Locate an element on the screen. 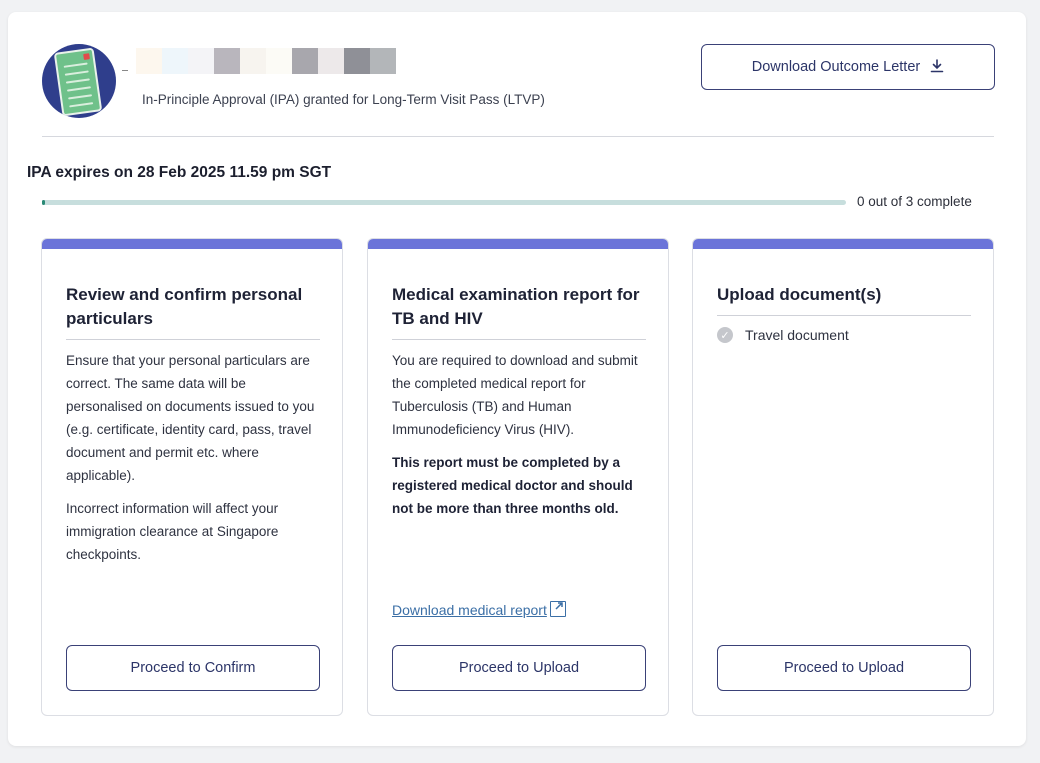 Image resolution: width=1040 pixels, height=763 pixels. card-title: Upload document(s) is located at coordinates (844, 299).